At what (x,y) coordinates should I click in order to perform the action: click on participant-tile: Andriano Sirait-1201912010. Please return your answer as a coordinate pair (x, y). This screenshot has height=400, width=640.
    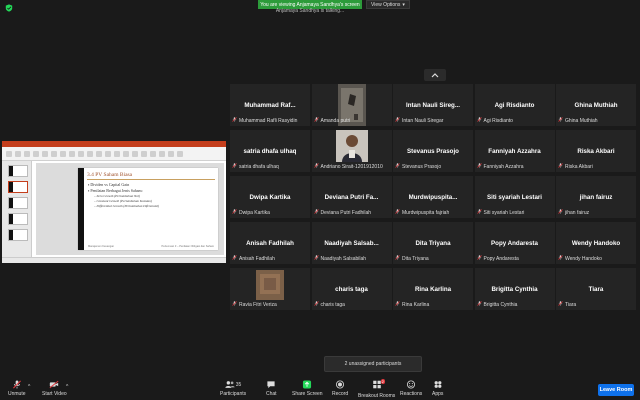
    Looking at the image, I should click on (351, 151).